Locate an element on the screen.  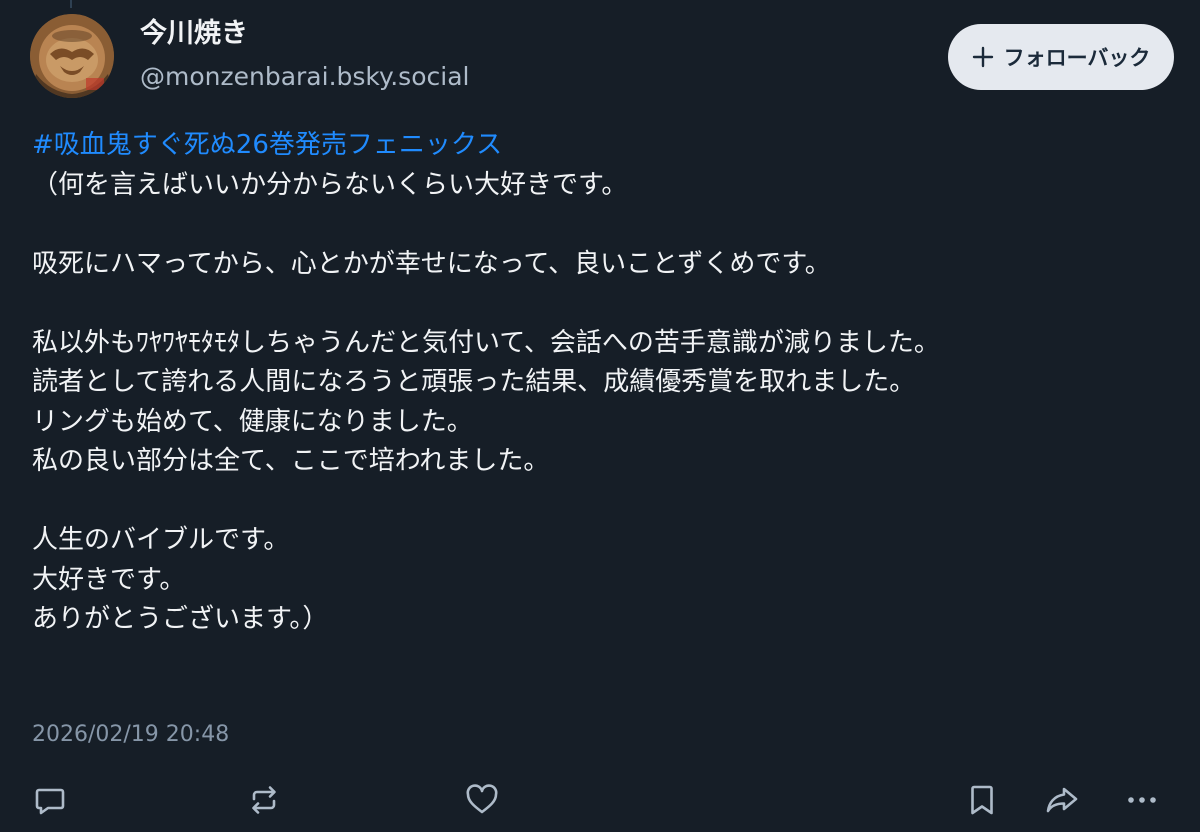
avatar-image is located at coordinates (72, 56).